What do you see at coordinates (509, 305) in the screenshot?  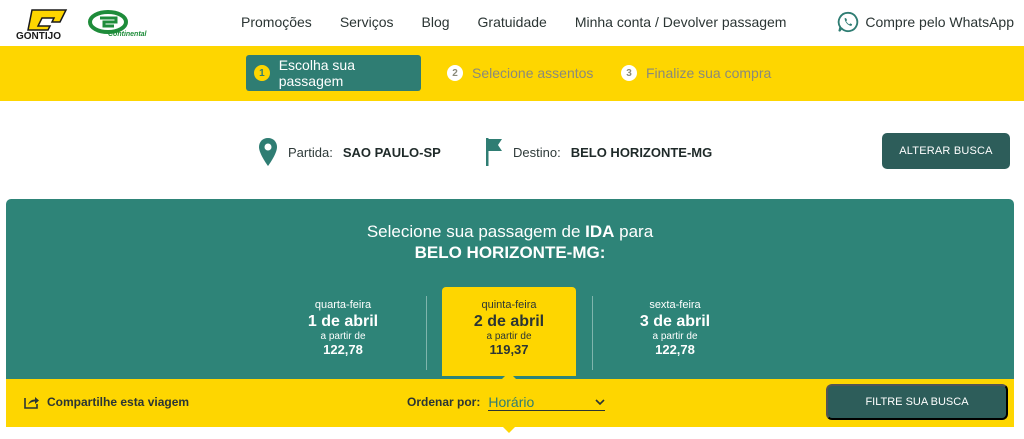 I see `date-weekday: quinta-feira` at bounding box center [509, 305].